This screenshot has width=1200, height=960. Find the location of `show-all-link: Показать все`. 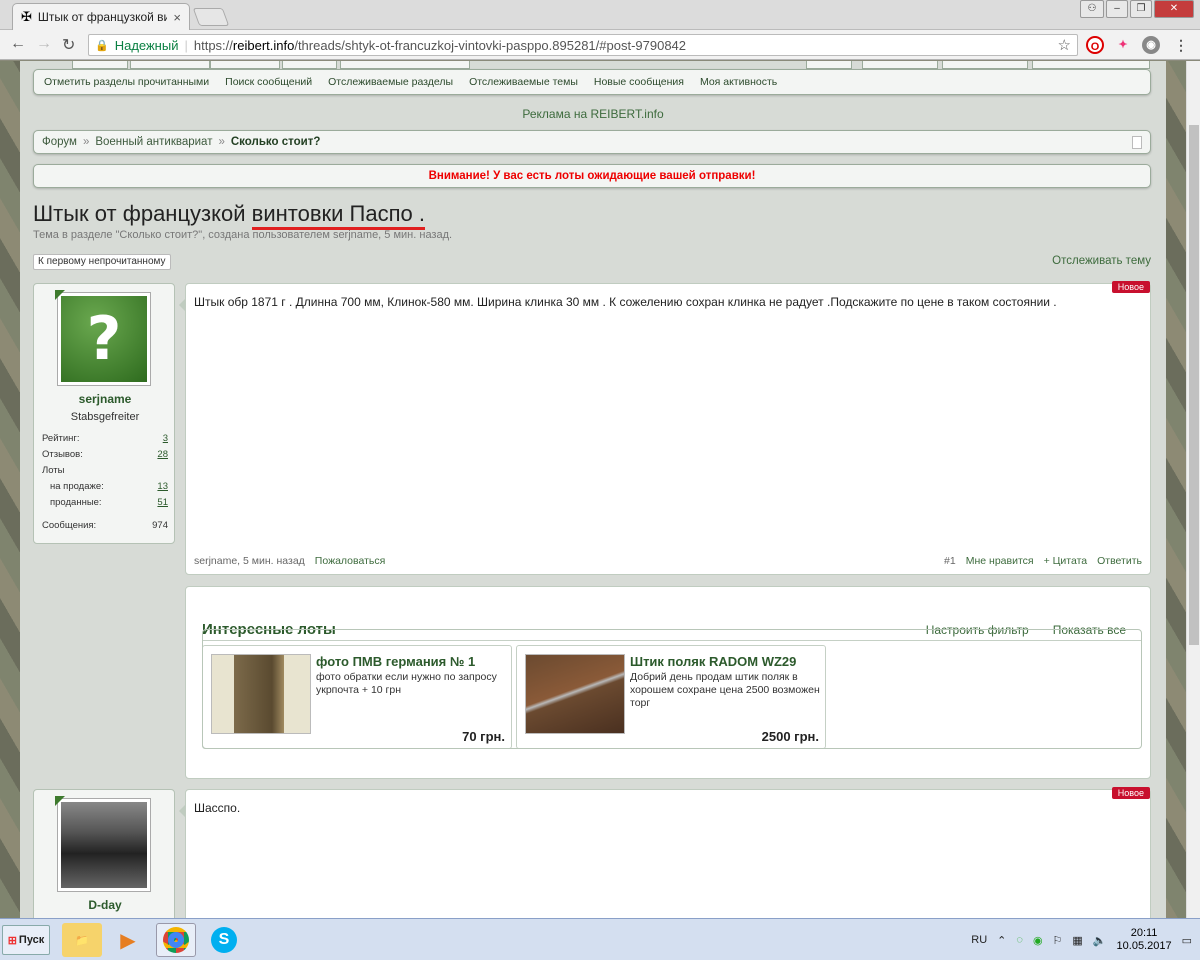

show-all-link: Показать все is located at coordinates (1089, 630).